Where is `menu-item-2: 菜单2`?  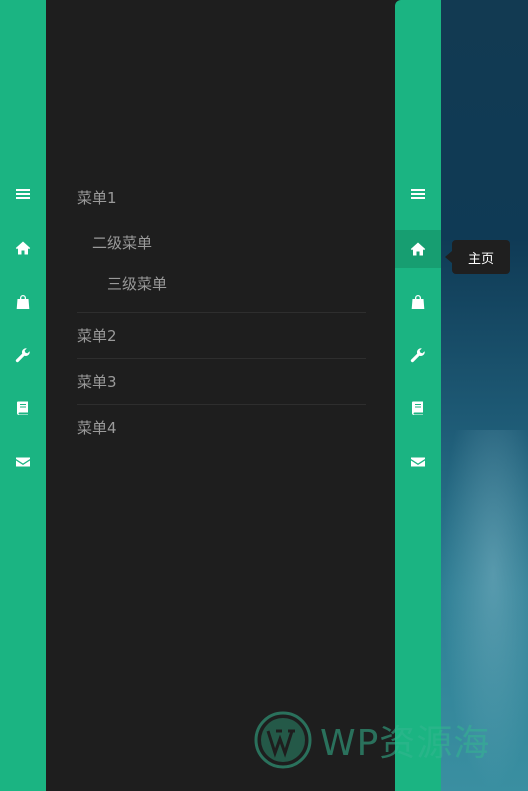 menu-item-2: 菜单2 is located at coordinates (221, 336).